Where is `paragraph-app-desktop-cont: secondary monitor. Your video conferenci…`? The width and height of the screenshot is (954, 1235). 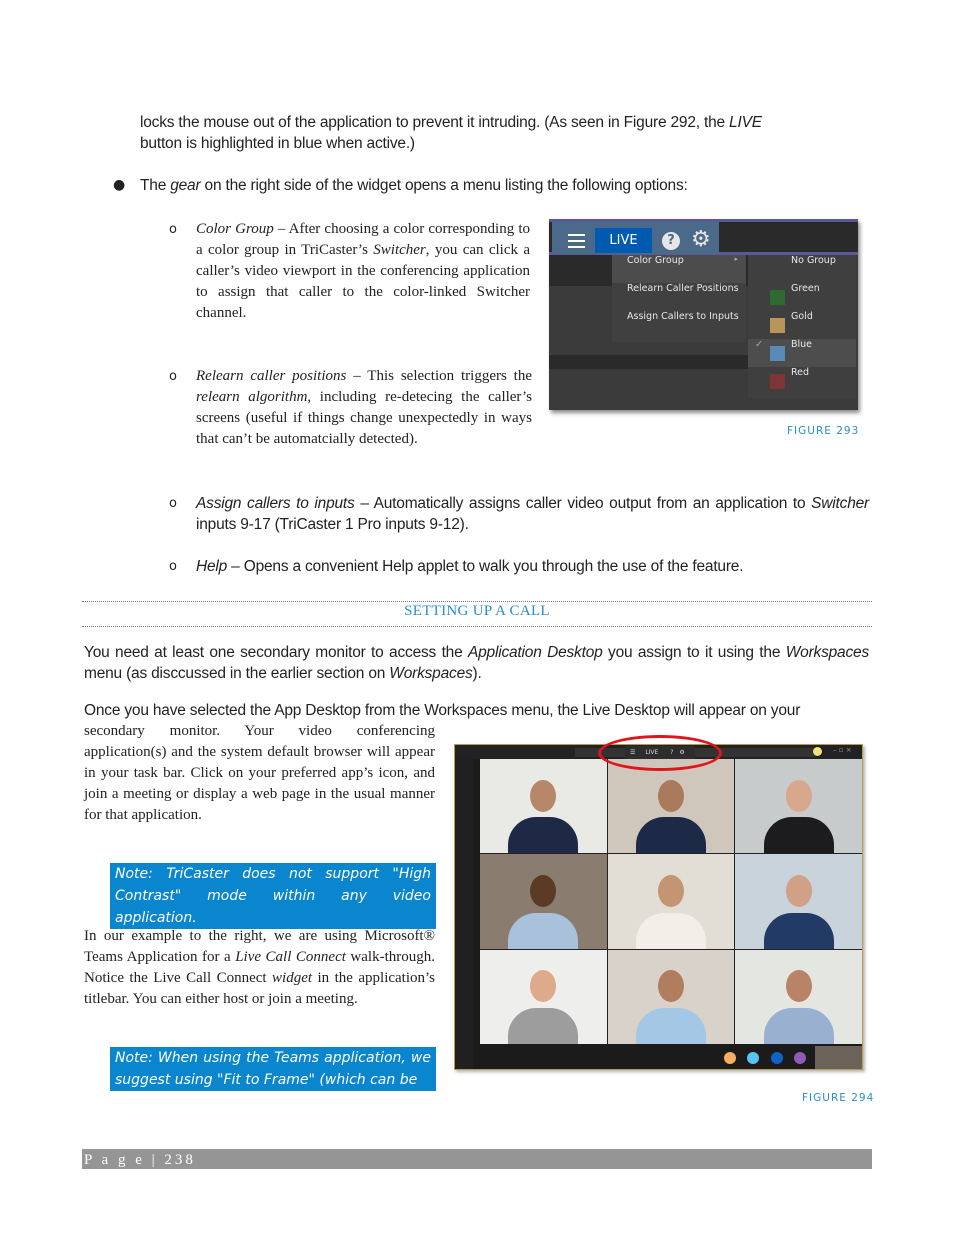
paragraph-app-desktop-cont: secondary monitor. Your video conferenci… is located at coordinates (259, 773).